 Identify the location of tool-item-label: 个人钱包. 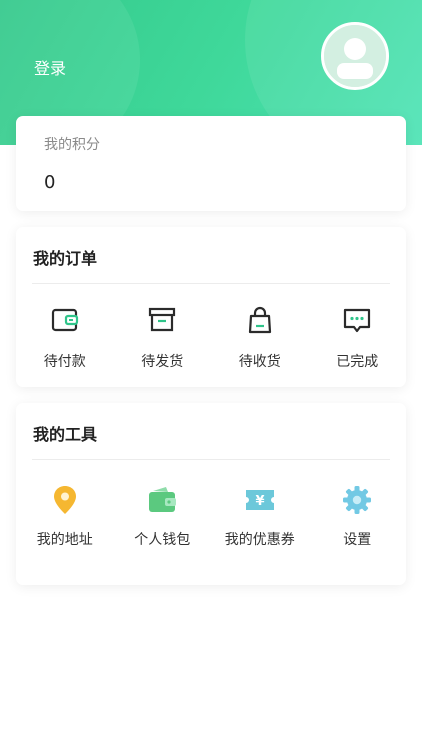
(162, 540).